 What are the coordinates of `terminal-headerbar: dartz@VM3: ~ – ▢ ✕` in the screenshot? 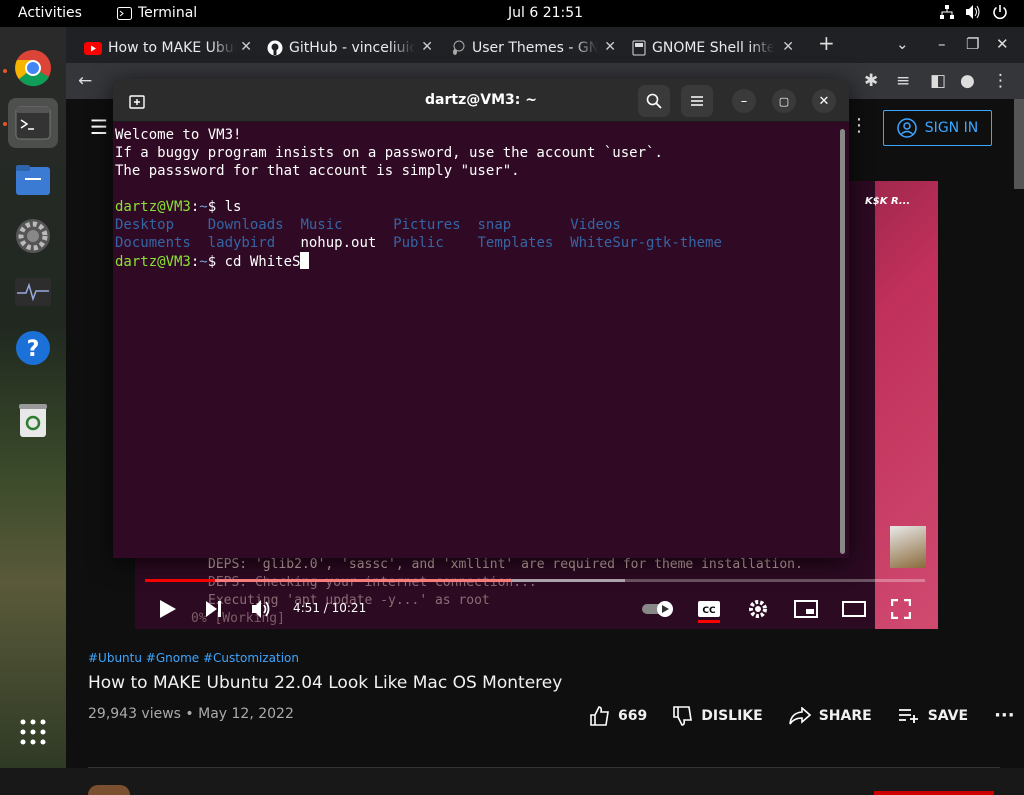 It's located at (481, 100).